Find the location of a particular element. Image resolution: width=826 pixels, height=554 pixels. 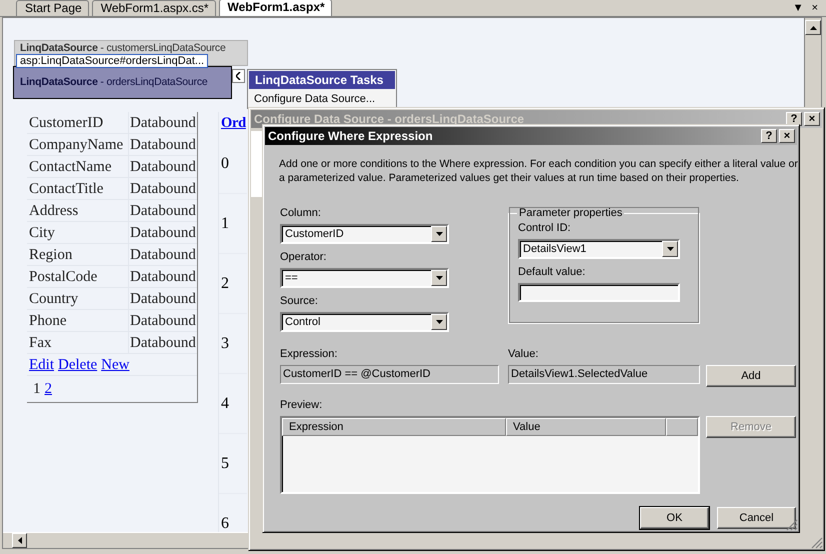

table-cell: 5 is located at coordinates (225, 463).